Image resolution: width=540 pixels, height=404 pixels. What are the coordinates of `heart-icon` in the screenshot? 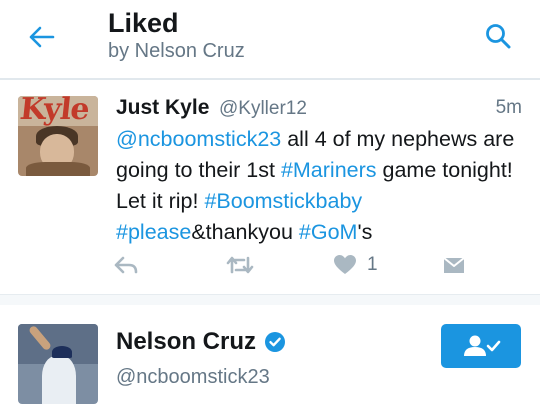 It's located at (345, 265).